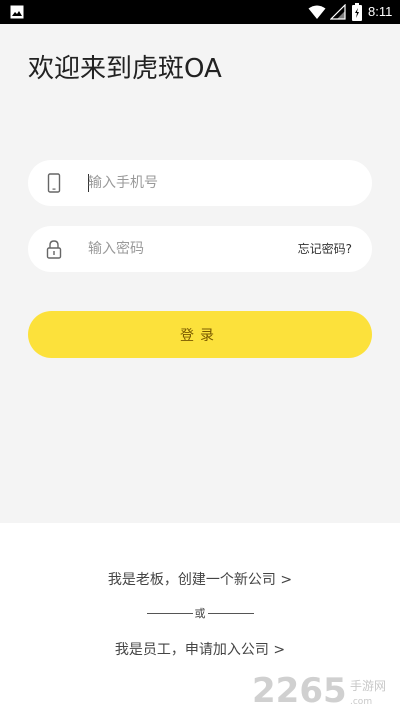 The image size is (400, 711). Describe the element at coordinates (317, 12) in the screenshot. I see `wifi-icon` at that location.